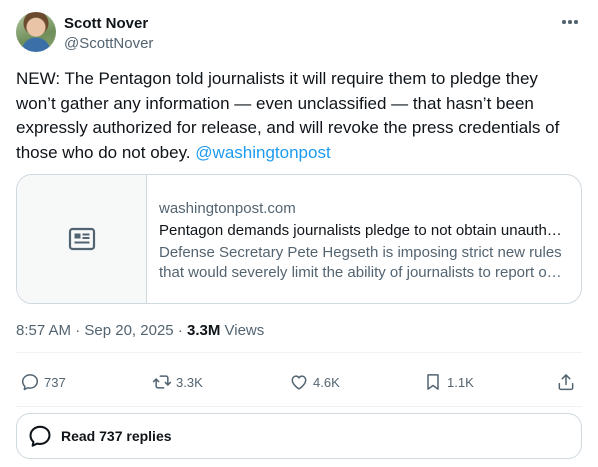  Describe the element at coordinates (189, 382) in the screenshot. I see `retweet-count: 3.3K` at that location.